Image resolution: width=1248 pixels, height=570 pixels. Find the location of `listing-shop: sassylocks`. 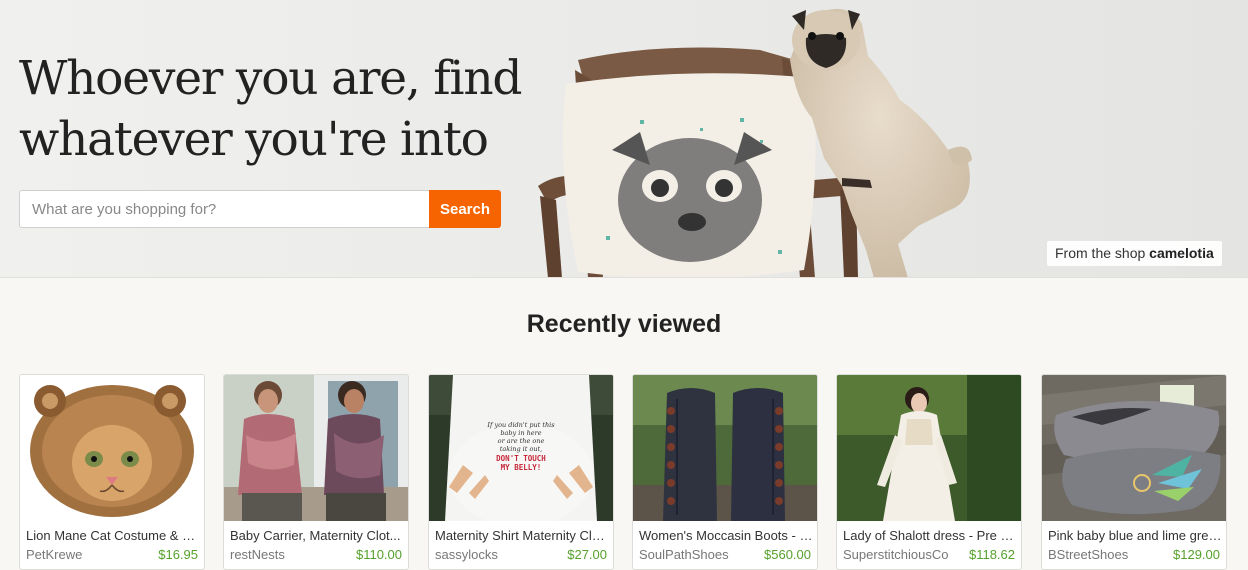

listing-shop: sassylocks is located at coordinates (466, 555).